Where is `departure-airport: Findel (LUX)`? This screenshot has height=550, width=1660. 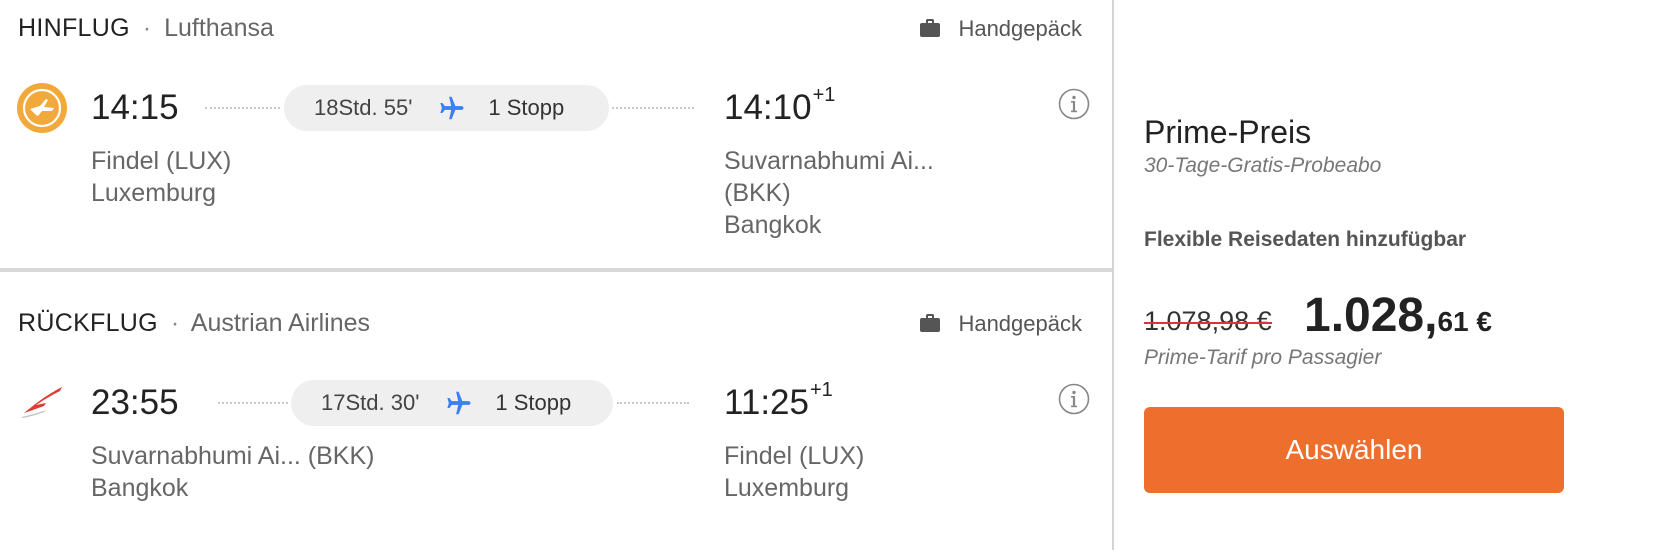 departure-airport: Findel (LUX) is located at coordinates (161, 161).